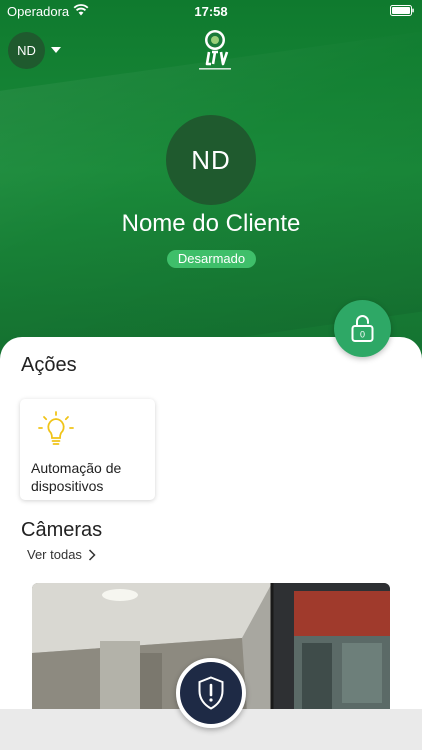  Describe the element at coordinates (87, 449) in the screenshot. I see `action-card-automation: Automação de dispositivos` at that location.